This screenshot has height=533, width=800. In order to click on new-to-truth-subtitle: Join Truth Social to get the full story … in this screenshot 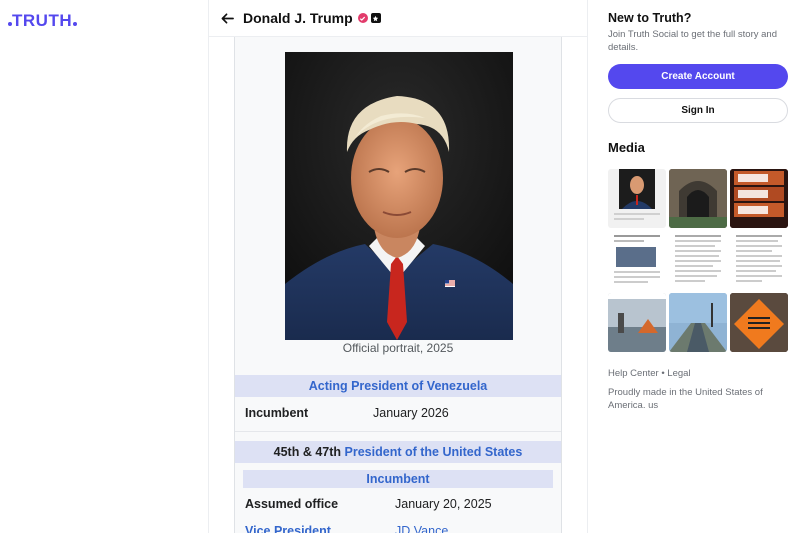, I will do `click(692, 41)`.